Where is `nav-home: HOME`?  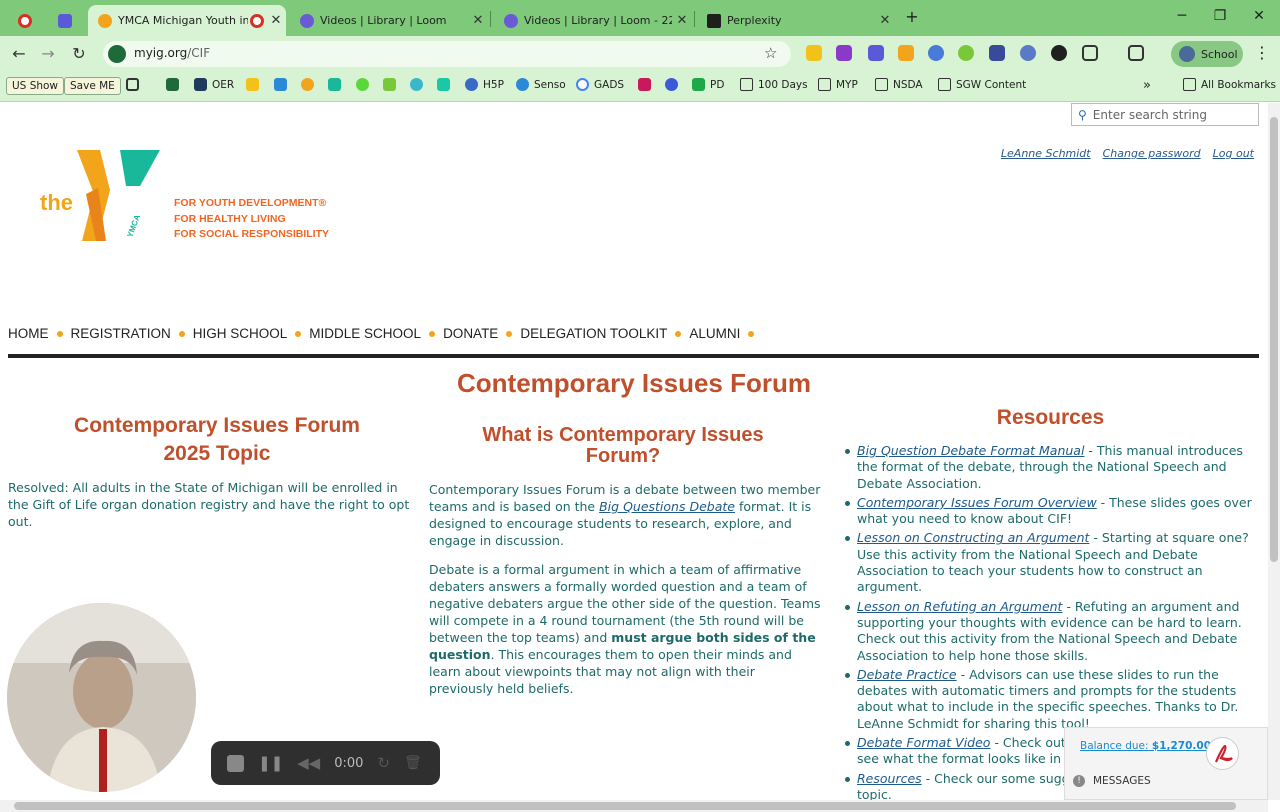 nav-home: HOME is located at coordinates (28, 333).